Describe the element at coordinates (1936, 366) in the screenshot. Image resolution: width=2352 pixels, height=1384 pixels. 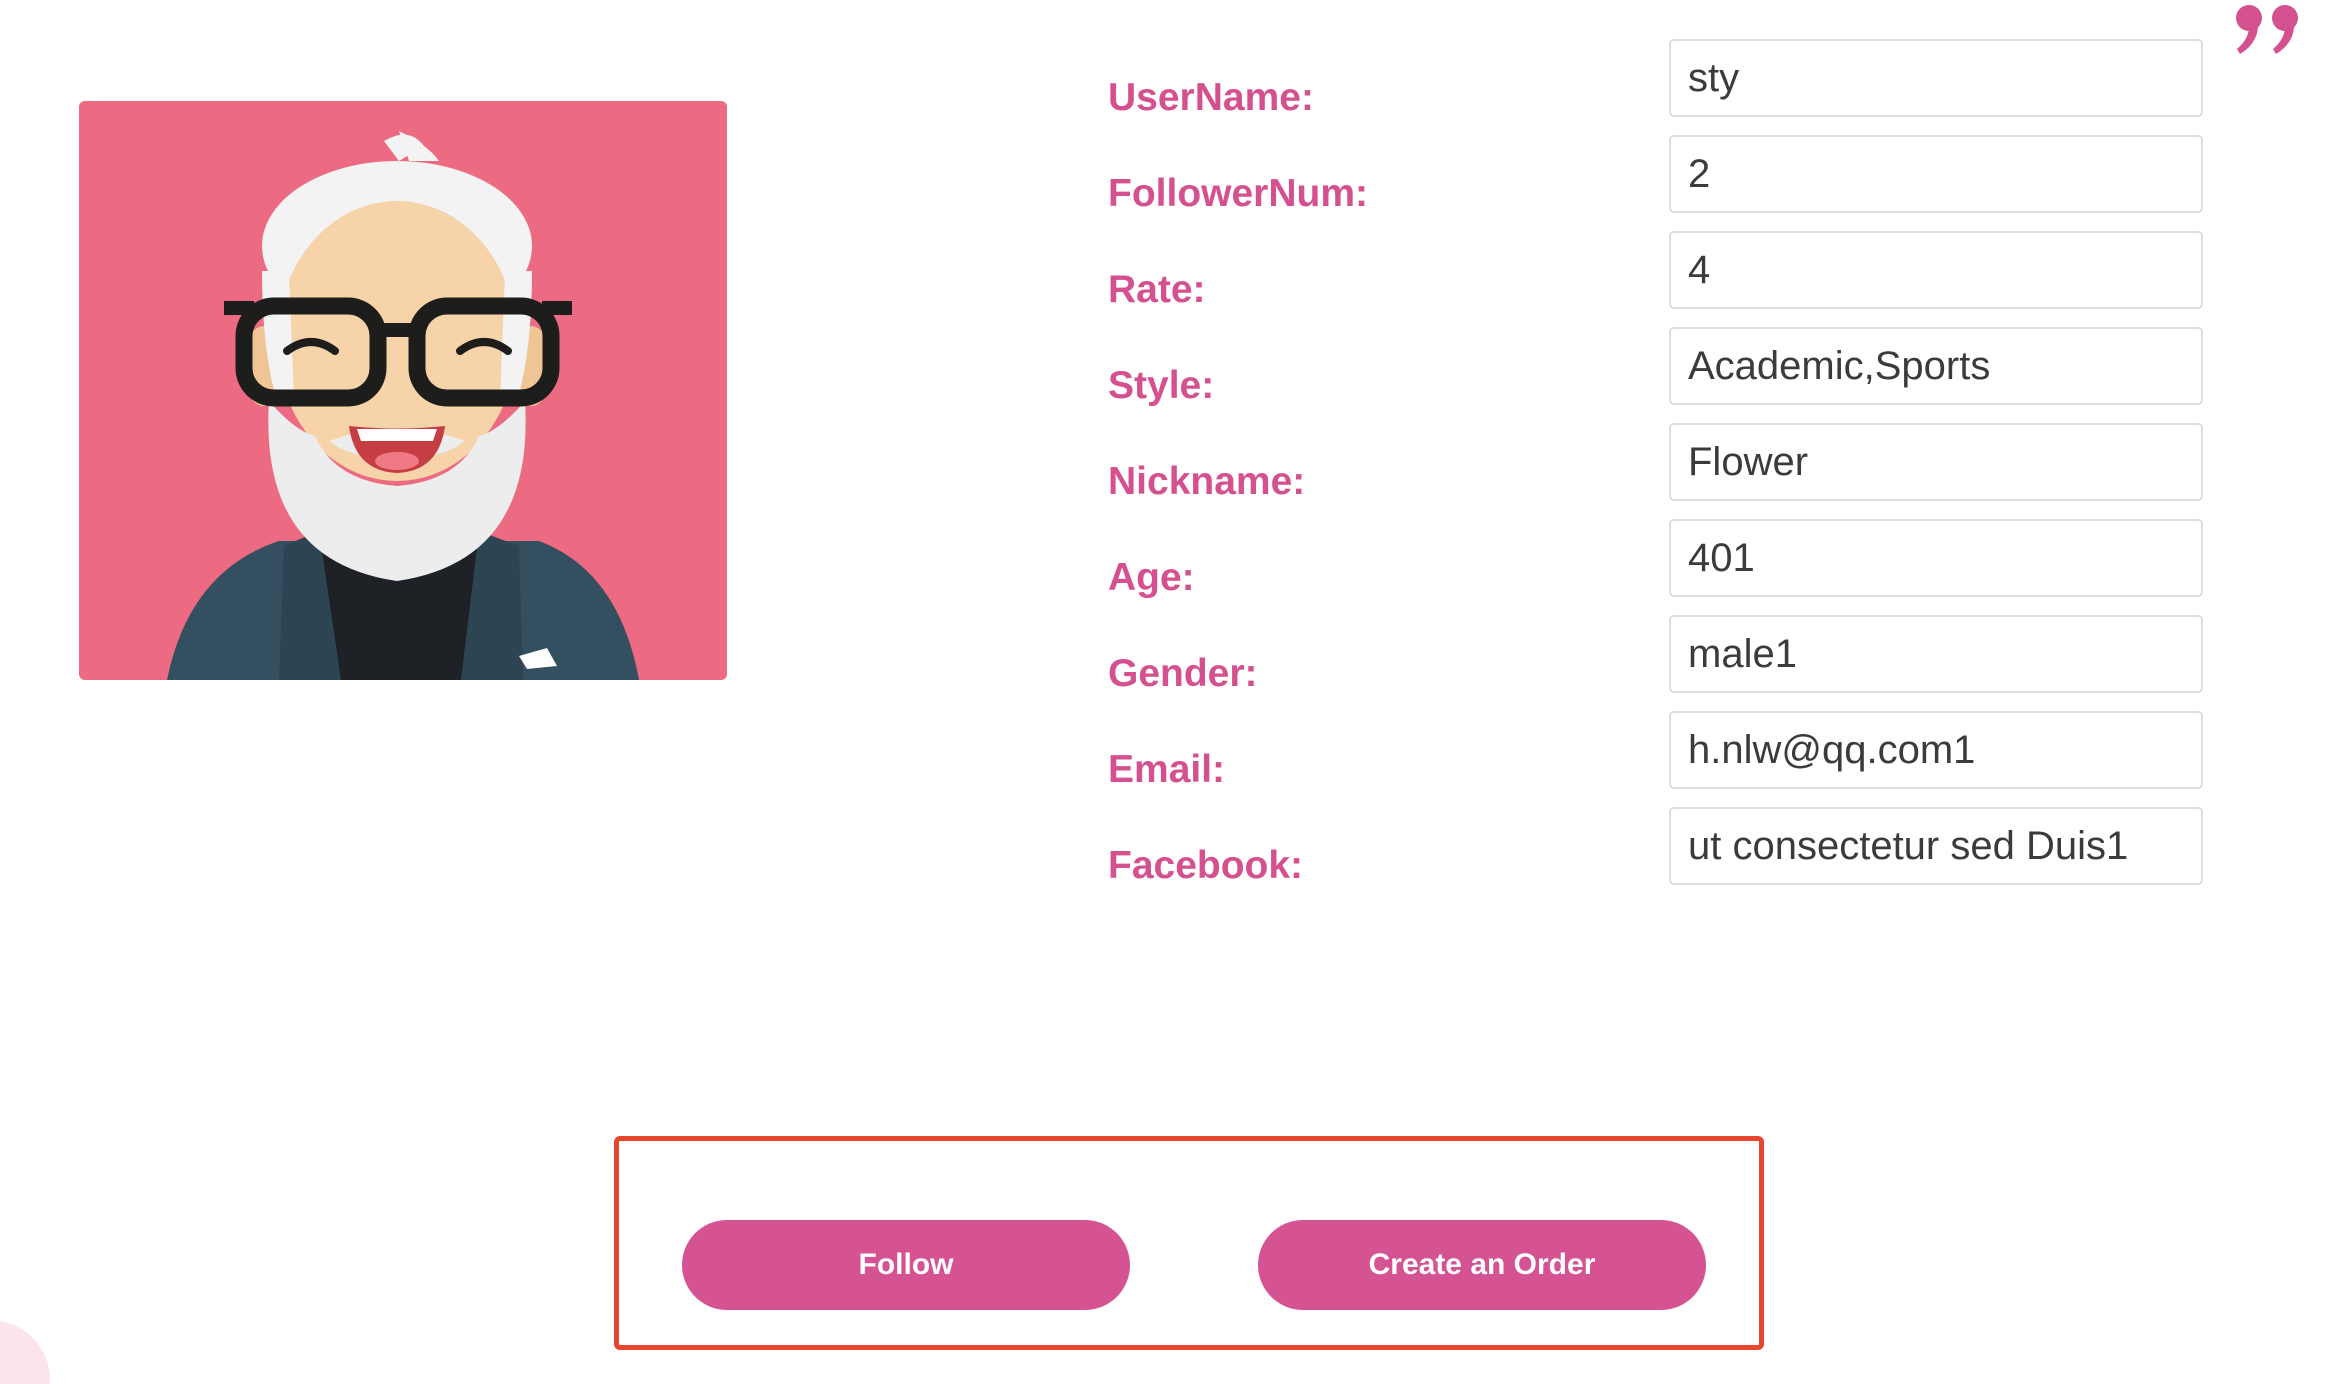
I see `style-input` at that location.